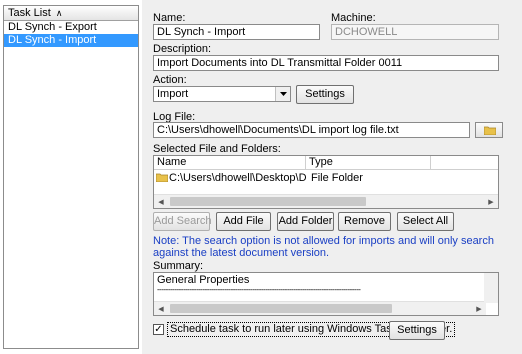 The image size is (522, 354). What do you see at coordinates (236, 32) in the screenshot?
I see `name-field: DL Synch - Import` at bounding box center [236, 32].